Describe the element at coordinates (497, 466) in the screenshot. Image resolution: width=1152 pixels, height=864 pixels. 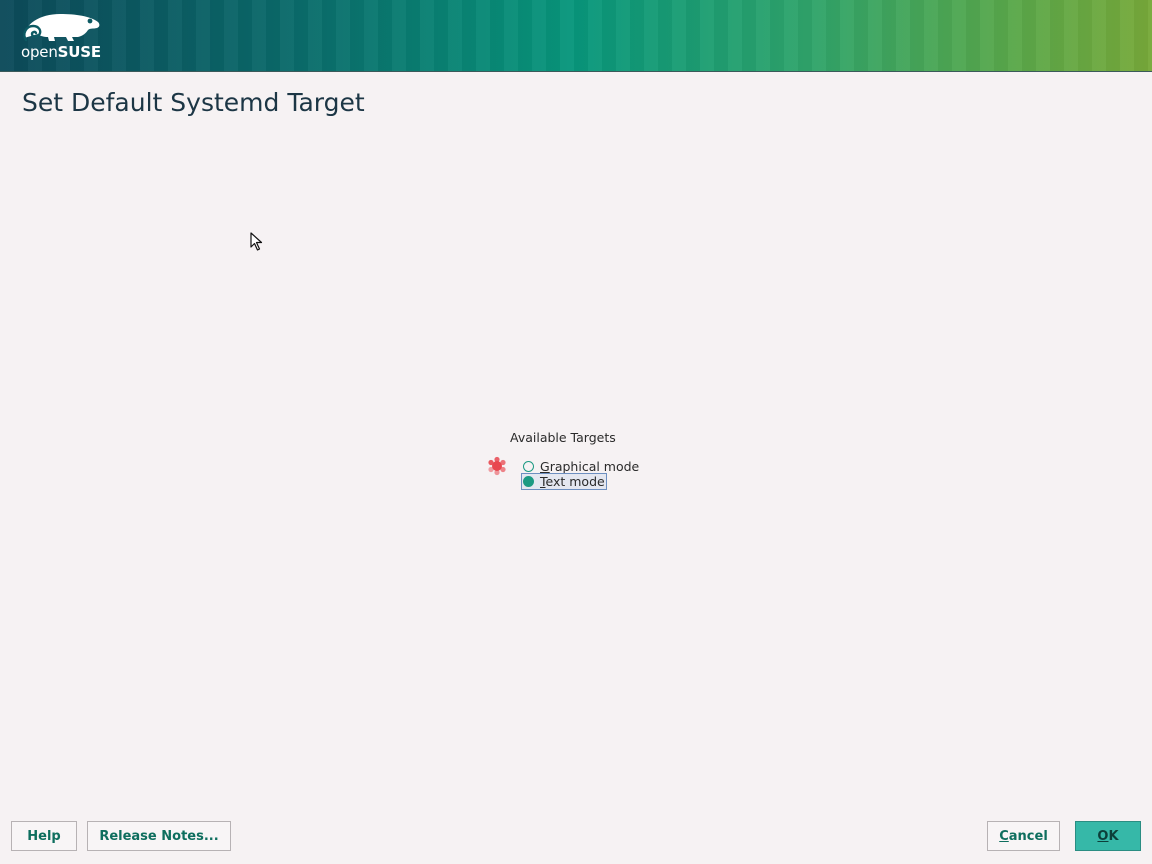
I see `busy-spinner-icon` at that location.